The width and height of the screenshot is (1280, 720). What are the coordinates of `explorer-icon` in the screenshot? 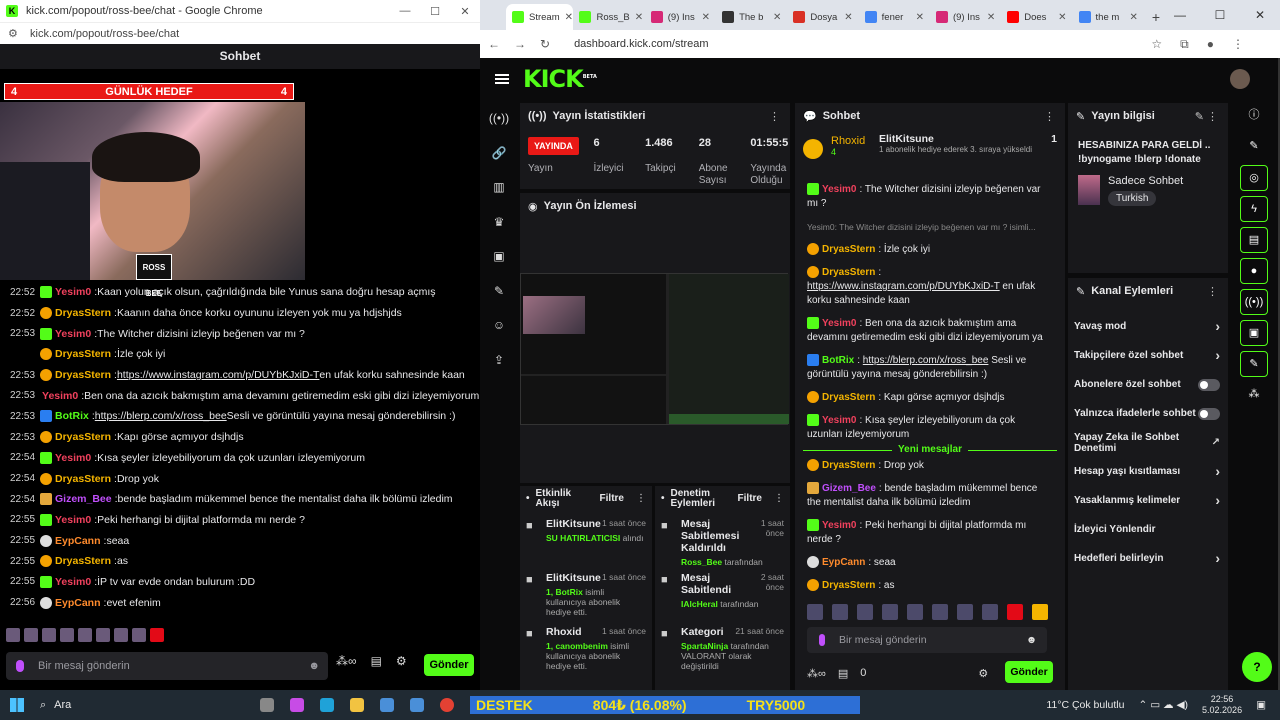 It's located at (357, 705).